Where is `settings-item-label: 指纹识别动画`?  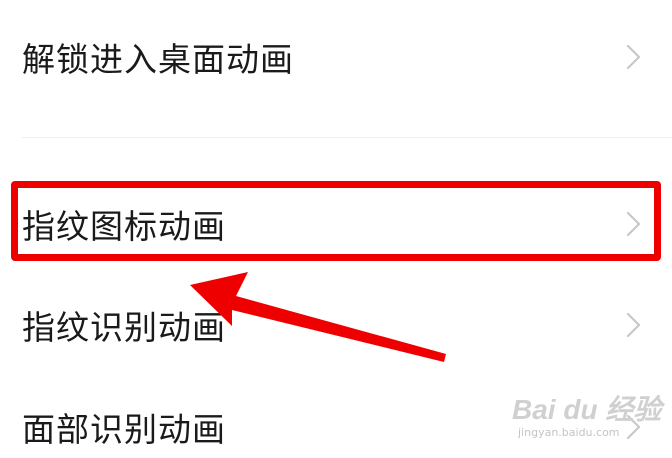 settings-item-label: 指纹识别动画 is located at coordinates (124, 327).